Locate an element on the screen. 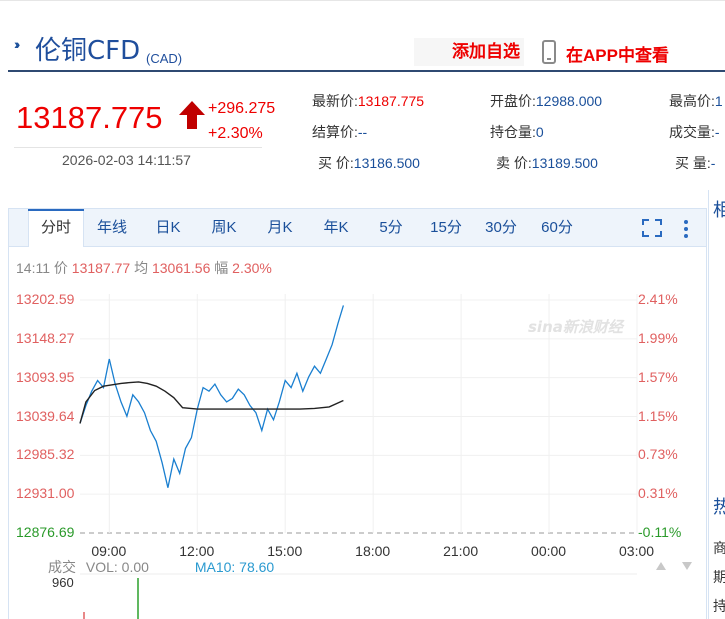 This screenshot has height=619, width=725. volume-max-tick: 960 is located at coordinates (63, 582).